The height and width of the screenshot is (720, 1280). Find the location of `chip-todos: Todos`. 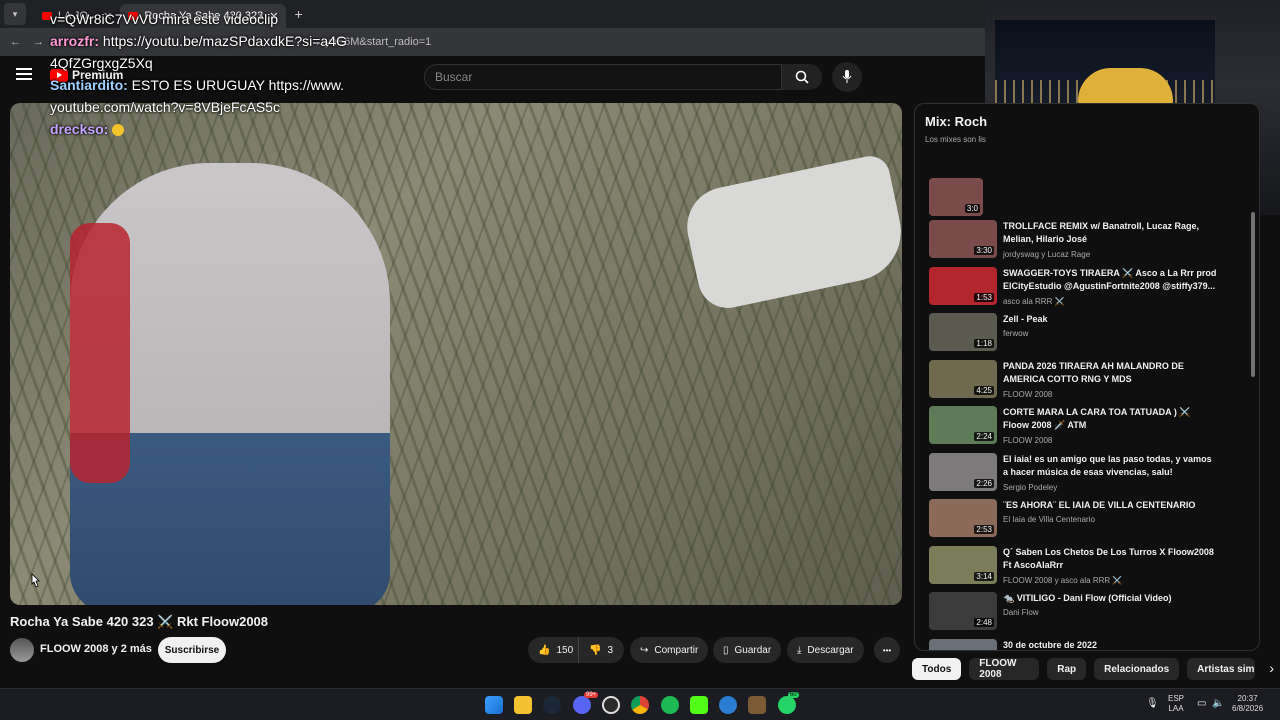

chip-todos: Todos is located at coordinates (937, 669).